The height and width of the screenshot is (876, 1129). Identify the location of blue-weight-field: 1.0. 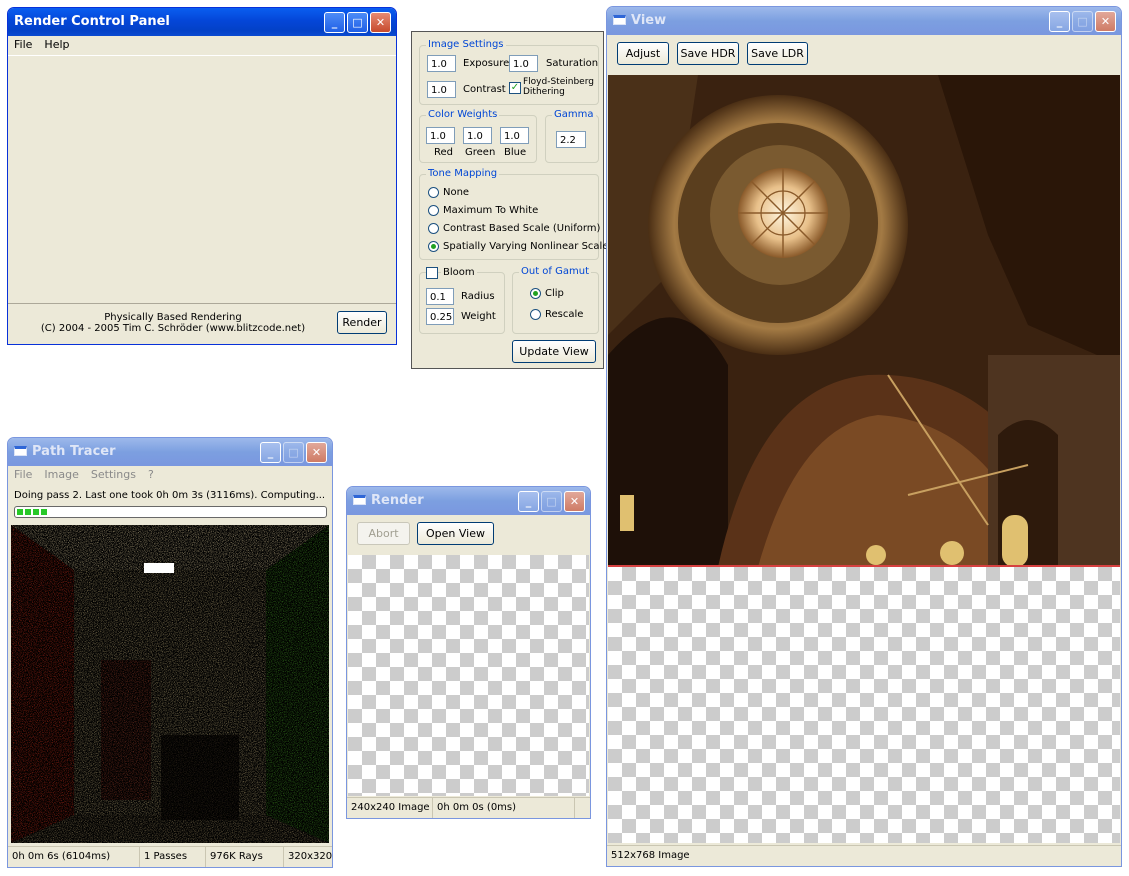
(514, 135).